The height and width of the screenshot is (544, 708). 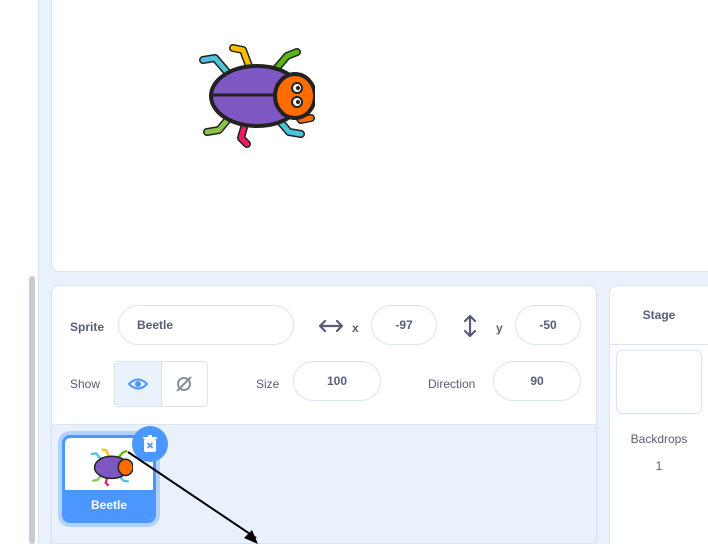 I want to click on vertical-arrows-icon, so click(x=470, y=326).